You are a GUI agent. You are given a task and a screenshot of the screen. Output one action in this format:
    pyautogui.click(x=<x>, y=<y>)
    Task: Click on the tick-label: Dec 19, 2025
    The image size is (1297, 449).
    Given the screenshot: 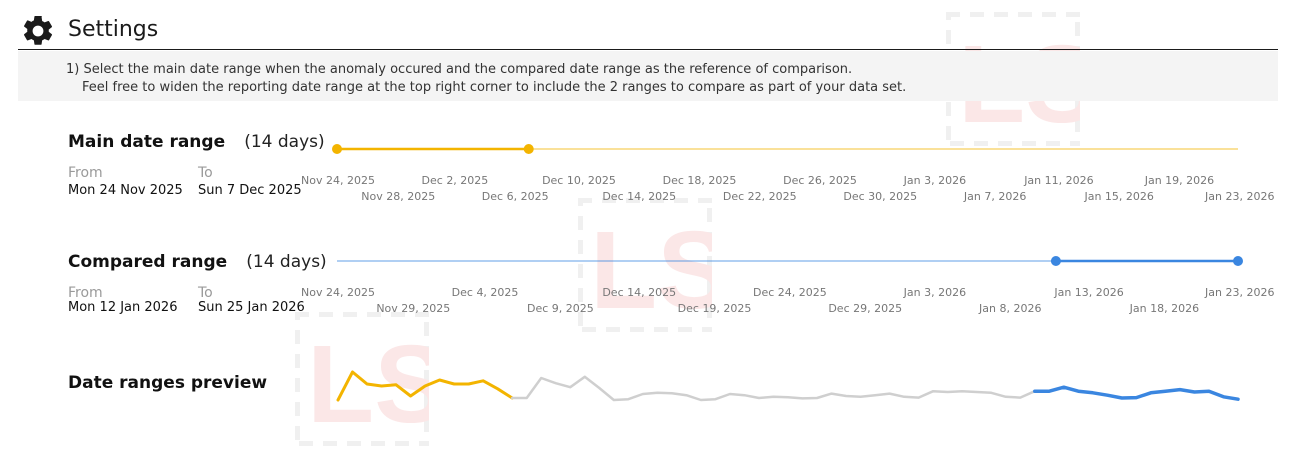 What is the action you would take?
    pyautogui.click(x=714, y=308)
    